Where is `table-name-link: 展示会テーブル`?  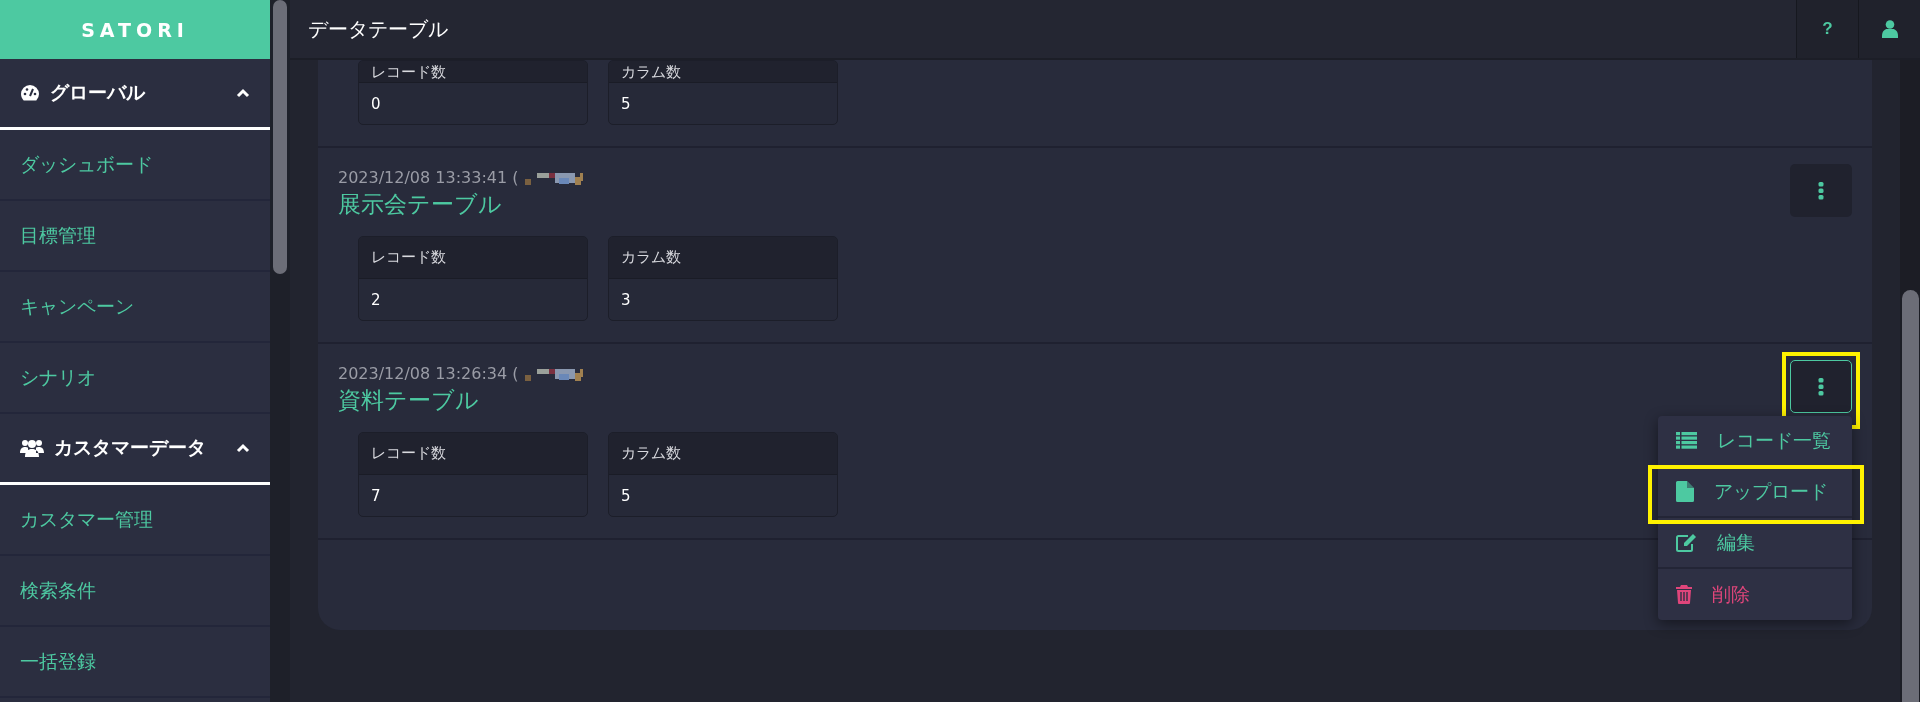 table-name-link: 展示会テーブル is located at coordinates (1064, 204).